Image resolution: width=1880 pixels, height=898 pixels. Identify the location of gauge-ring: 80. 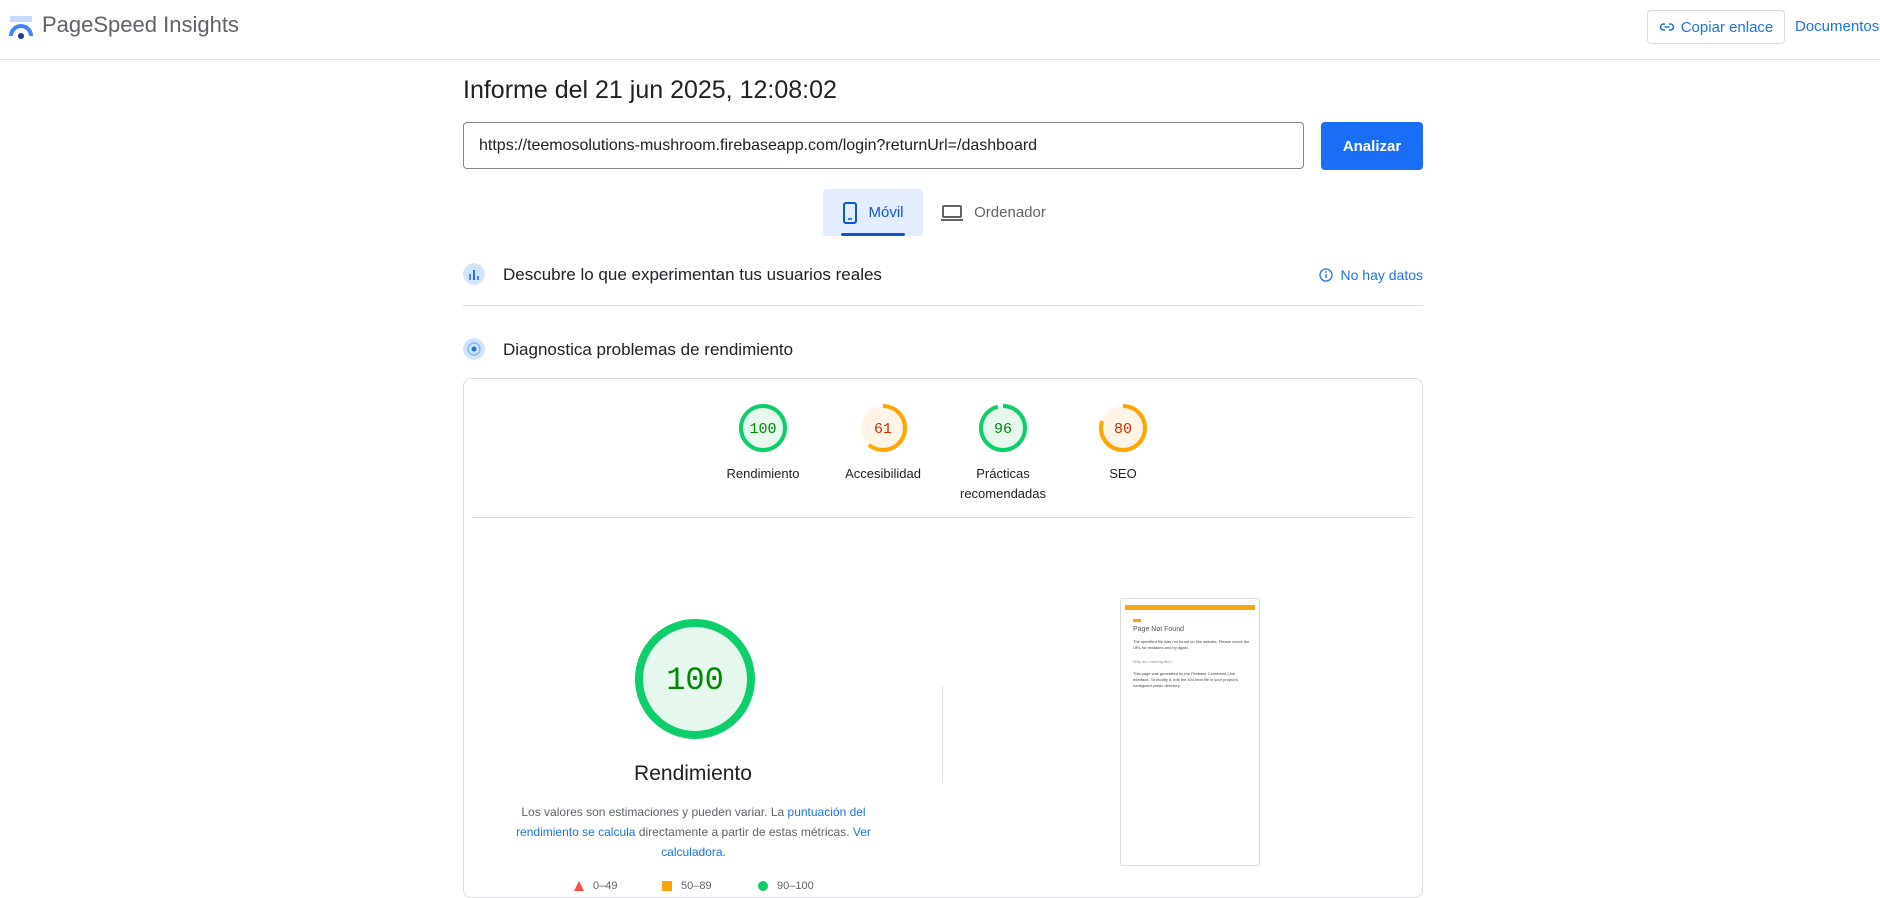
(1123, 428).